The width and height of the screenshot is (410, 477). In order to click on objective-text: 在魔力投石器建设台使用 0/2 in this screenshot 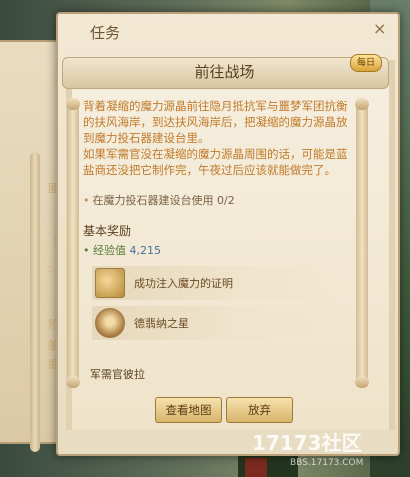, I will do `click(163, 200)`.